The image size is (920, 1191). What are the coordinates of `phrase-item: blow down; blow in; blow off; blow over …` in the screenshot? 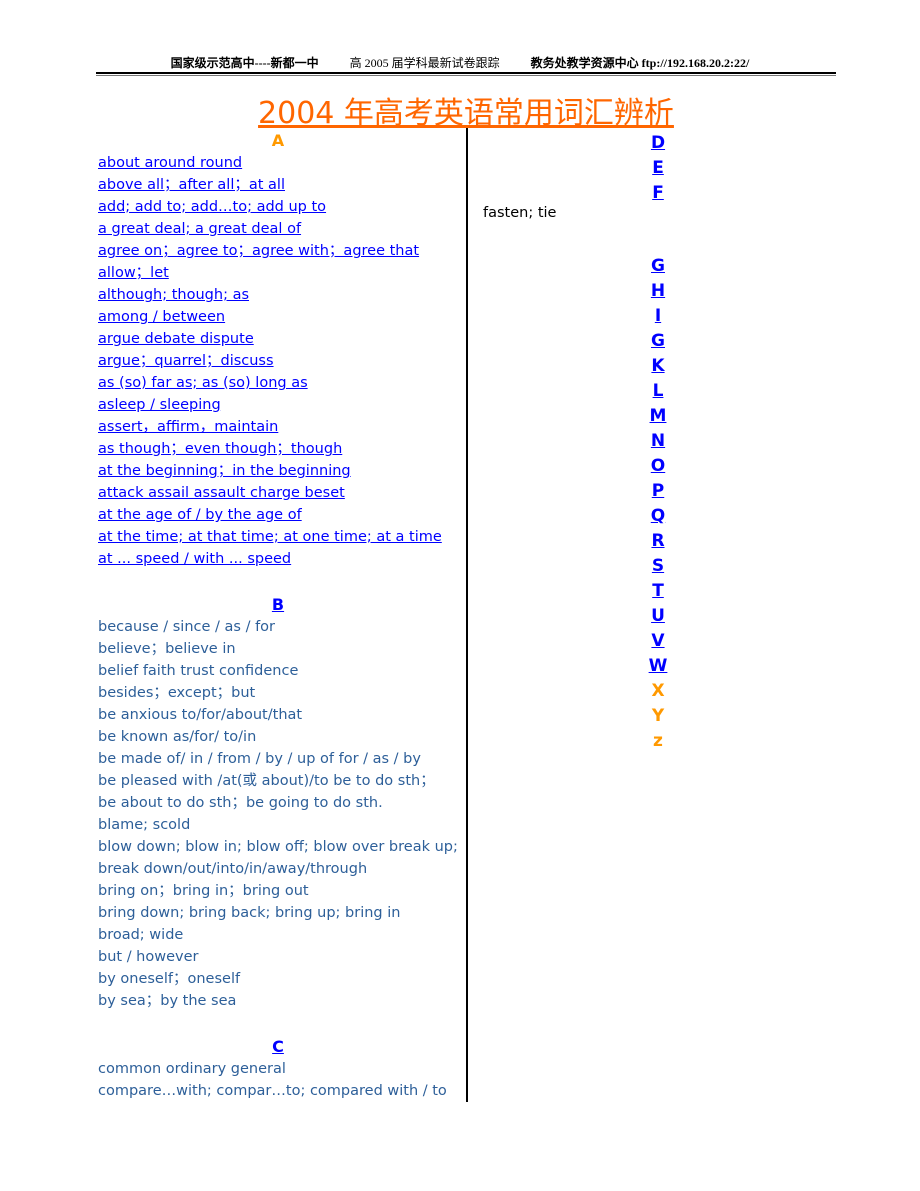 It's located at (278, 847).